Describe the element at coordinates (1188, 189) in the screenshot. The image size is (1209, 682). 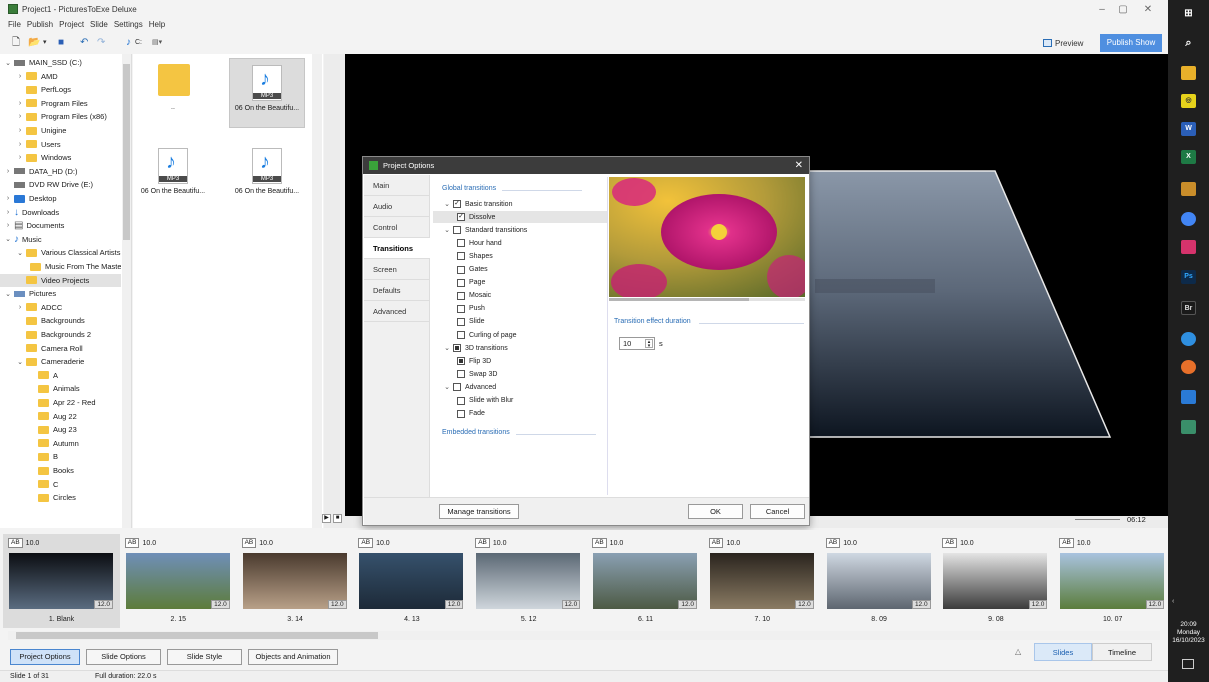
I see `picturestoexe-icon` at that location.